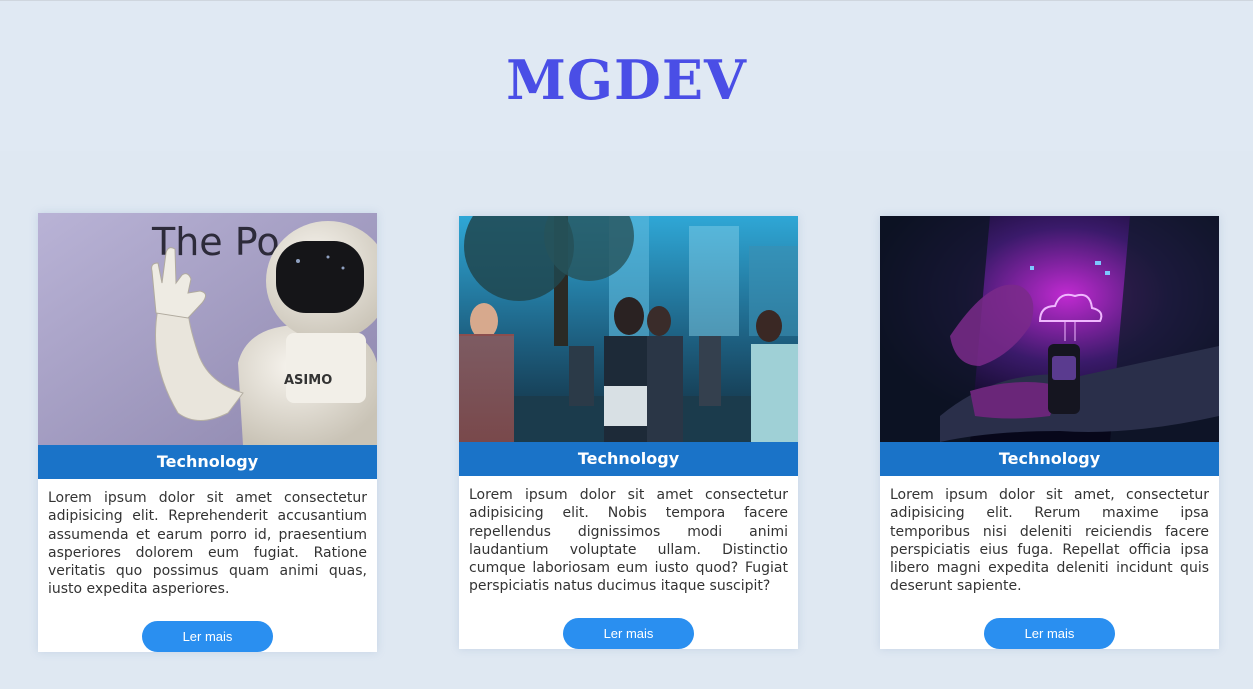 This screenshot has height=689, width=1253. Describe the element at coordinates (207, 329) in the screenshot. I see `asimo-robot-image: The Po ASIMO` at that location.